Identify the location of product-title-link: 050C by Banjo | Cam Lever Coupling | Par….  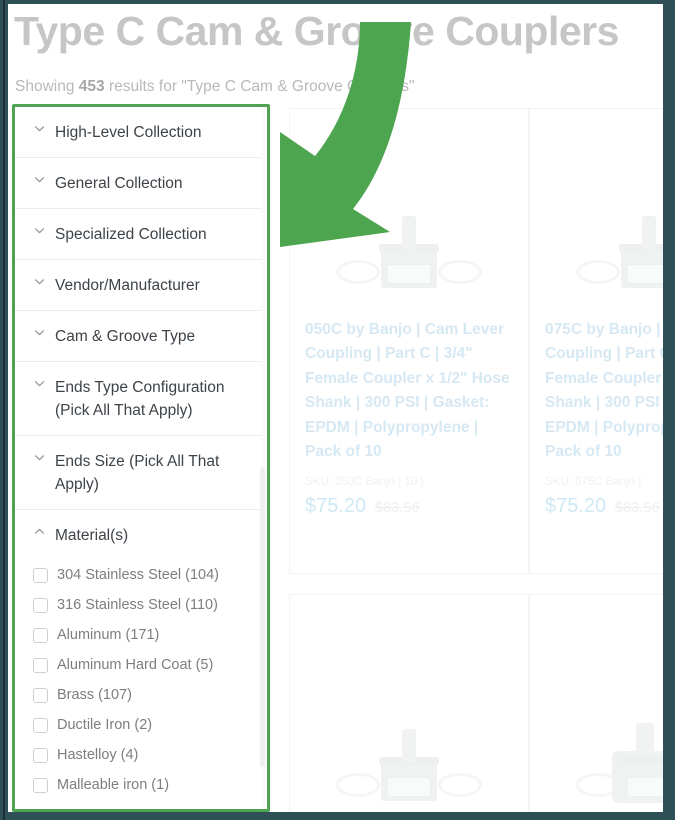
(409, 391).